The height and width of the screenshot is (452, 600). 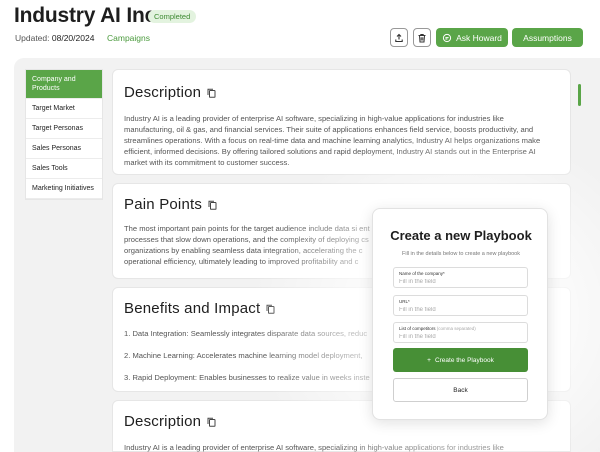 What do you see at coordinates (64, 84) in the screenshot?
I see `sidebar-item-company-and-products: Company and Products` at bounding box center [64, 84].